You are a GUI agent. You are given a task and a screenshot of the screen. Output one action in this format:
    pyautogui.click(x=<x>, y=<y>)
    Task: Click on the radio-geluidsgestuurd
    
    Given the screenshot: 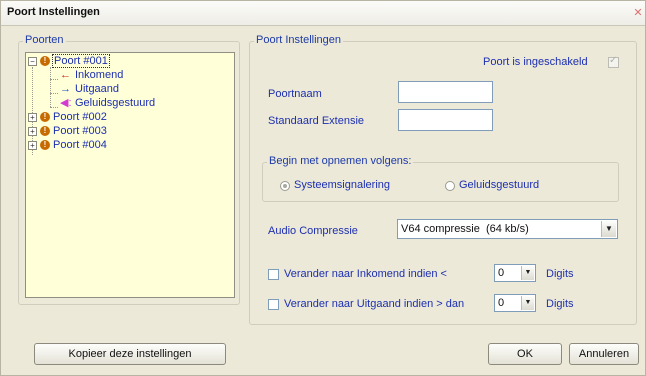 What is the action you would take?
    pyautogui.click(x=450, y=186)
    